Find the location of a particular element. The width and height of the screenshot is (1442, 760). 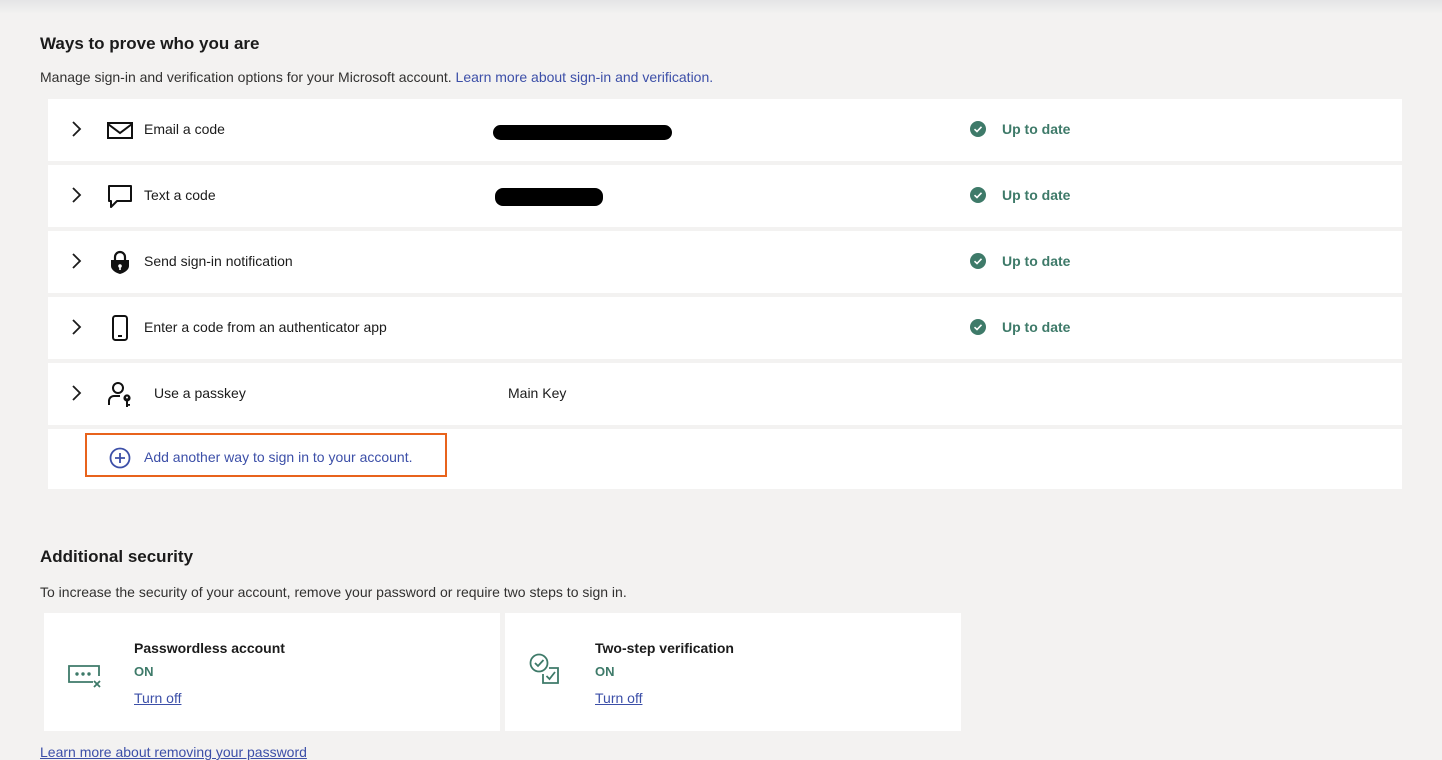

method-row-text: Text a code Up to date is located at coordinates (725, 196).